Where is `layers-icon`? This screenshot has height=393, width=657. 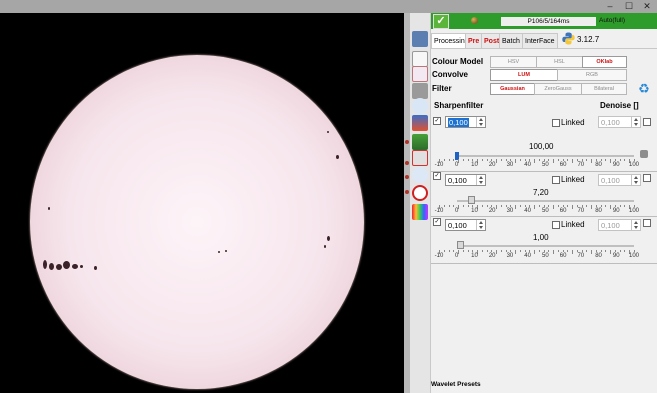
layers-icon is located at coordinates (420, 123).